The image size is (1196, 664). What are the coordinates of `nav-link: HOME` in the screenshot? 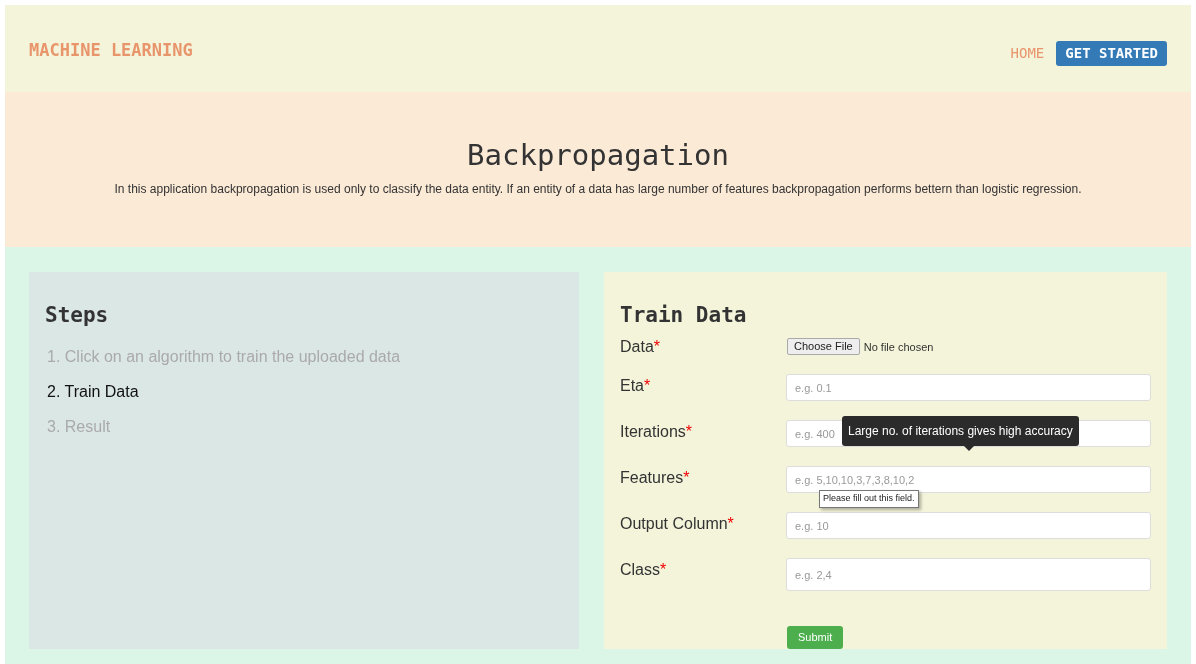 It's located at (1027, 53).